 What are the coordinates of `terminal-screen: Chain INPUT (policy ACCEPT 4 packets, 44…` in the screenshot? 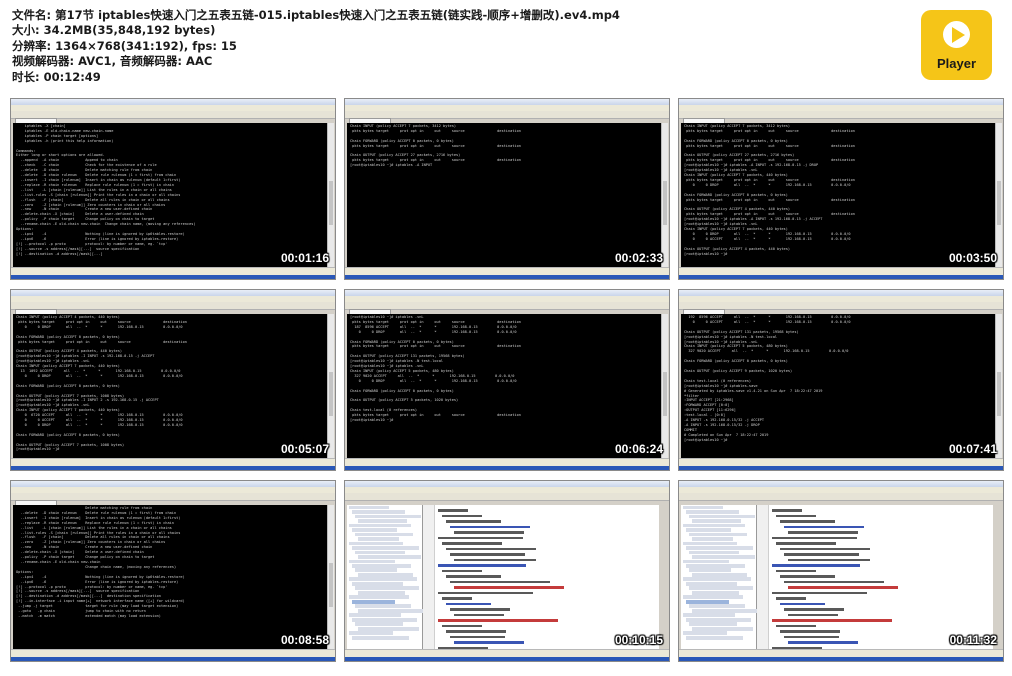 It's located at (170, 386).